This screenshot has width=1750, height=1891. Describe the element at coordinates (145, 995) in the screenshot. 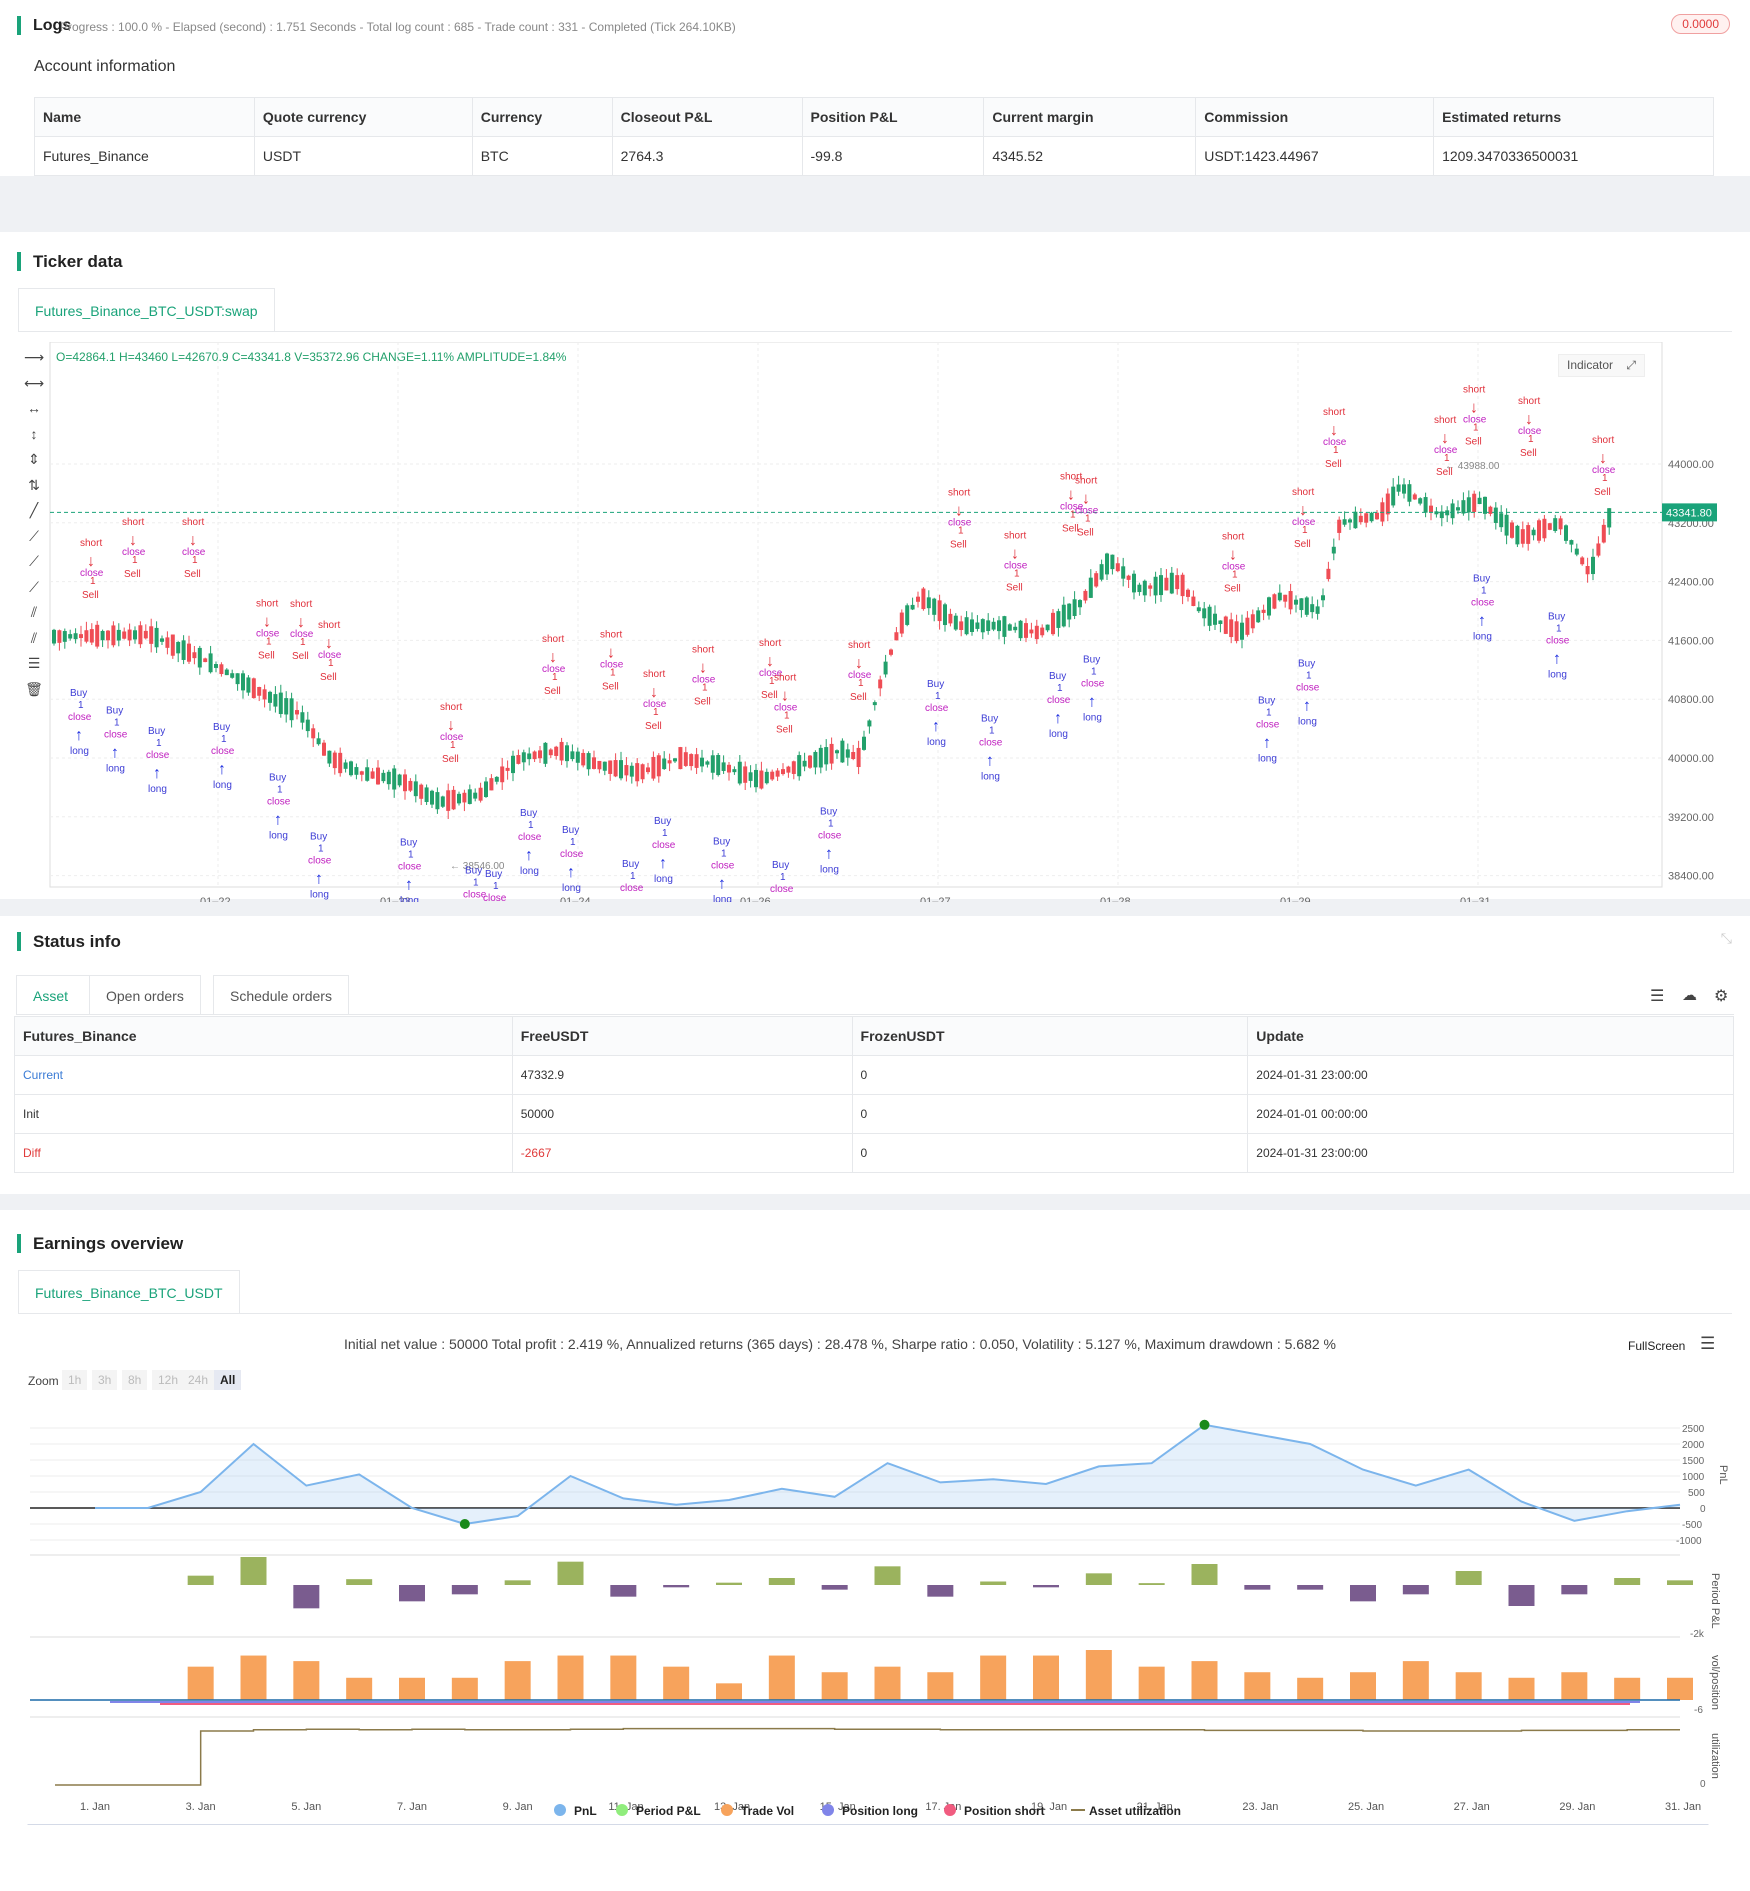

I see `tab-open-orders: Open orders` at that location.